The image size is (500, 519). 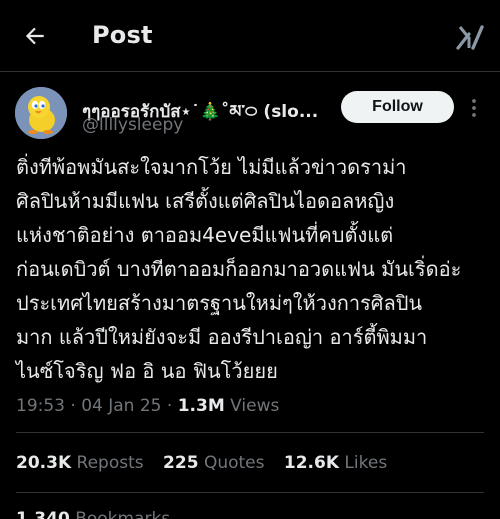 I want to click on likes-count: 12.6K, so click(x=311, y=463).